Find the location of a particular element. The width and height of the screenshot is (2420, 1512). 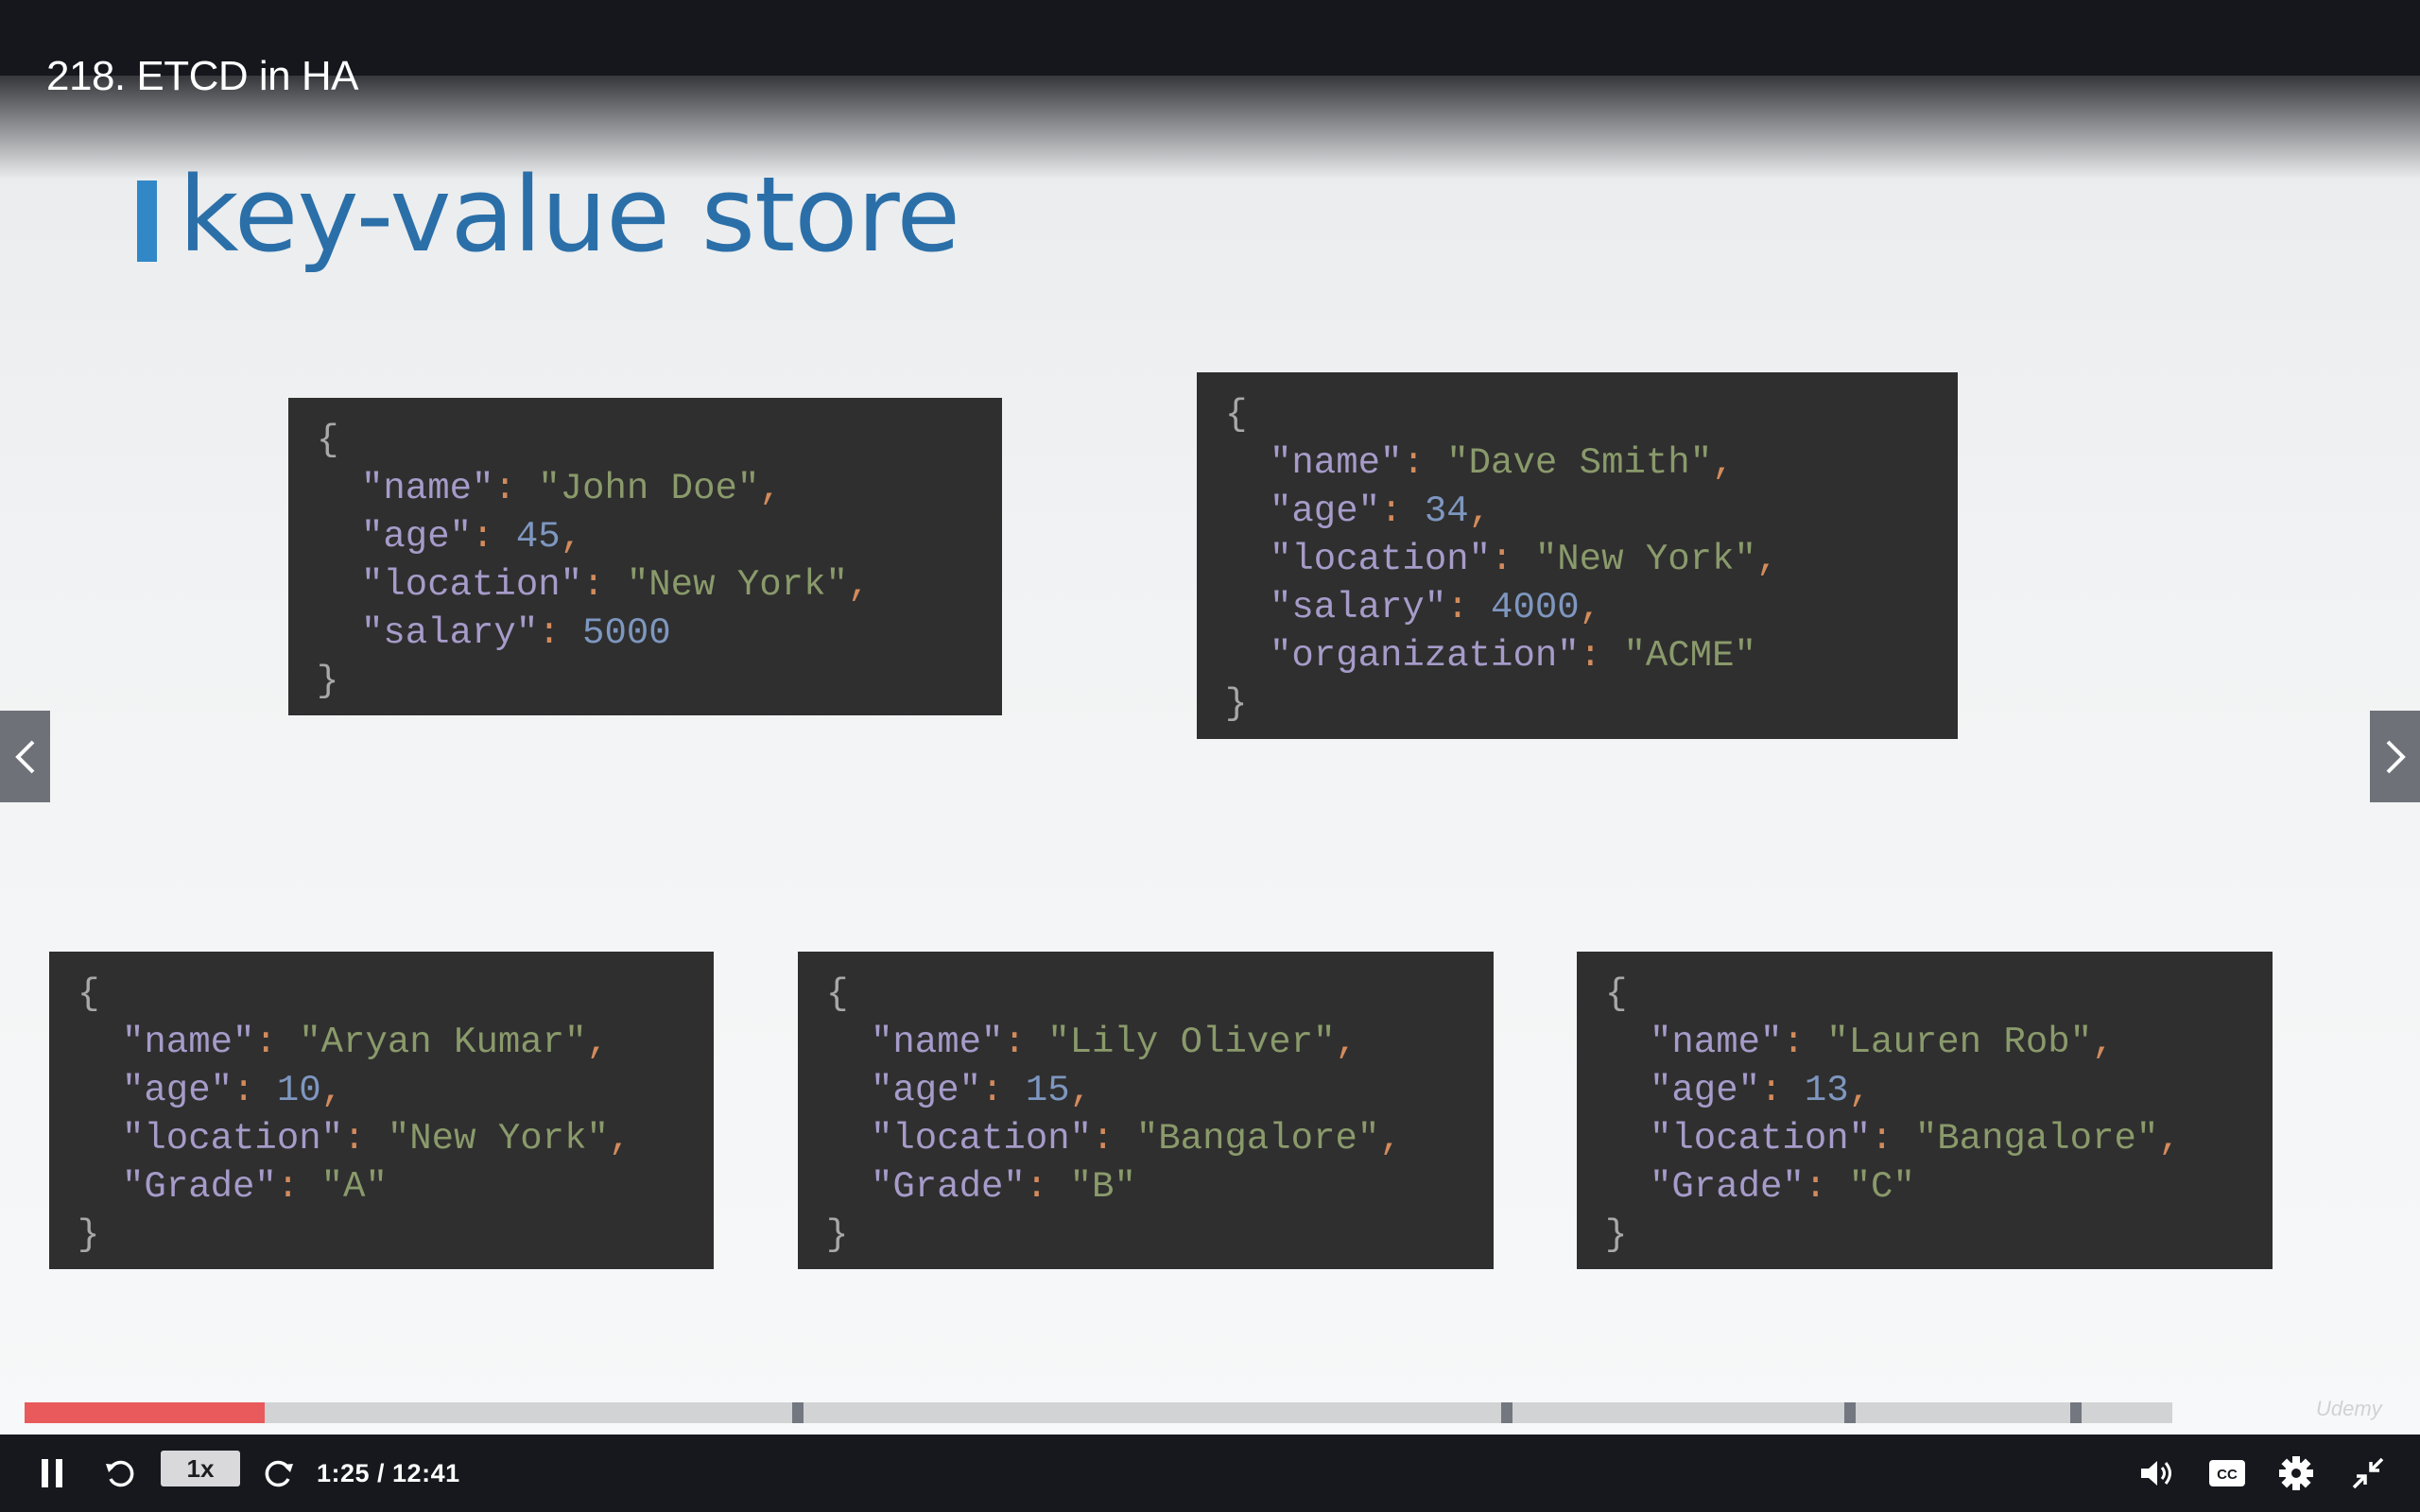

json-value: "A" is located at coordinates (354, 1187).